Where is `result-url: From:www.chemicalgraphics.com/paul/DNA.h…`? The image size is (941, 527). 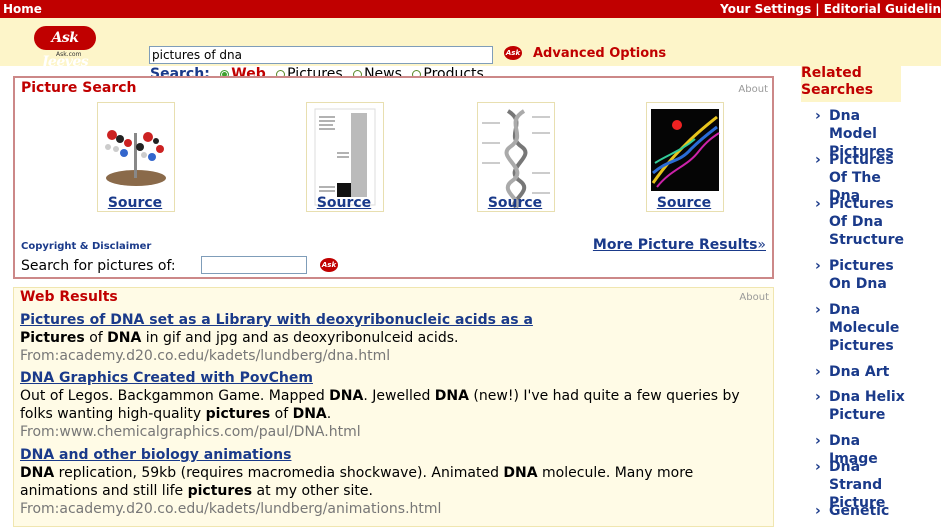
result-url: From:www.chemicalgraphics.com/paul/DNA.h… is located at coordinates (190, 432).